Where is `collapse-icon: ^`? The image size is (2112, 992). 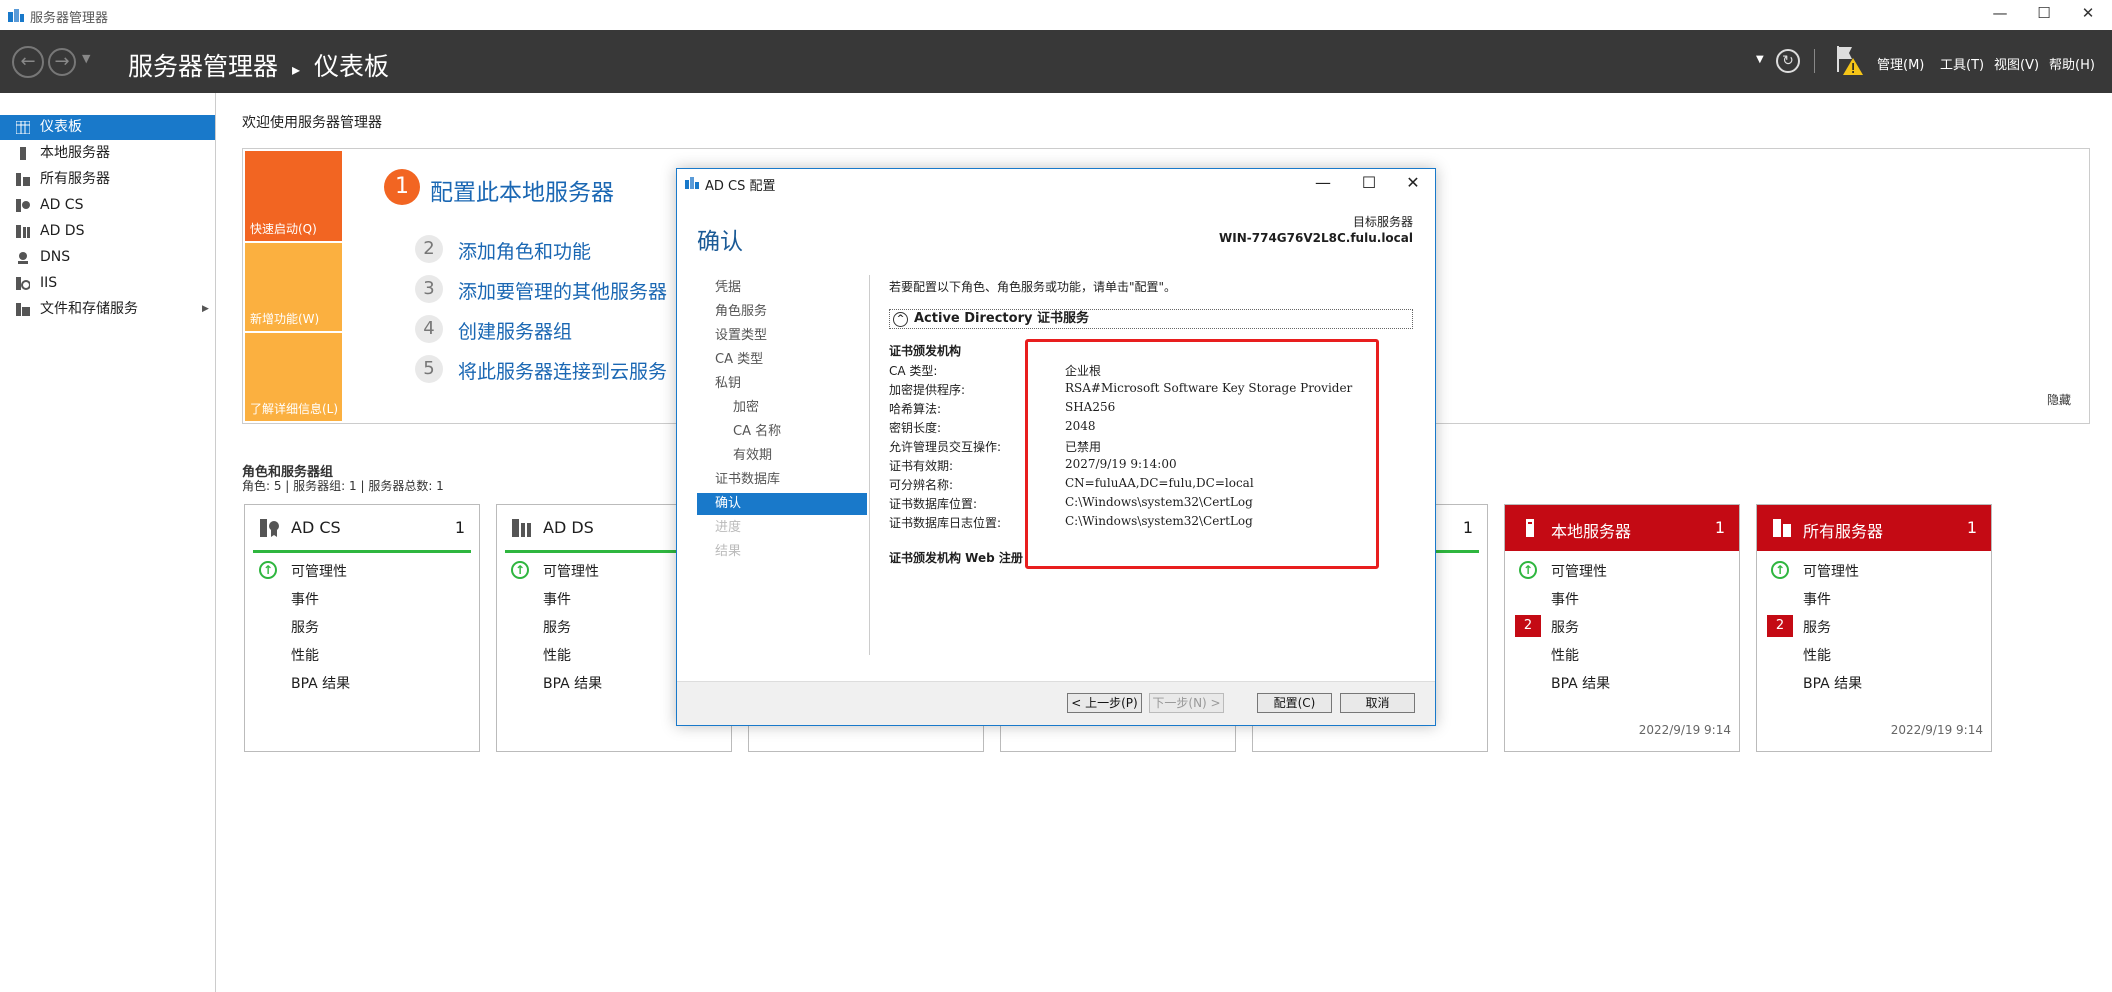 collapse-icon: ^ is located at coordinates (900, 319).